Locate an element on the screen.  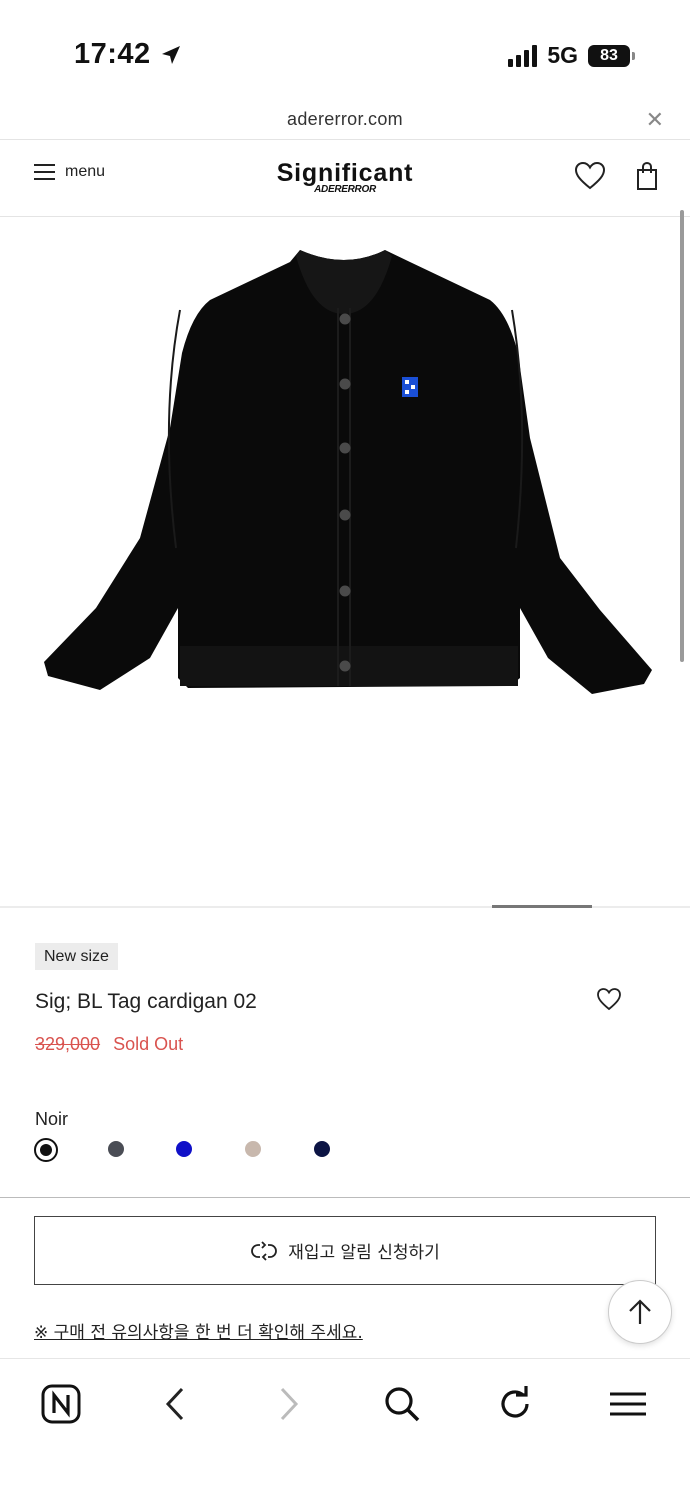
more-menu-button is located at coordinates (628, 1404).